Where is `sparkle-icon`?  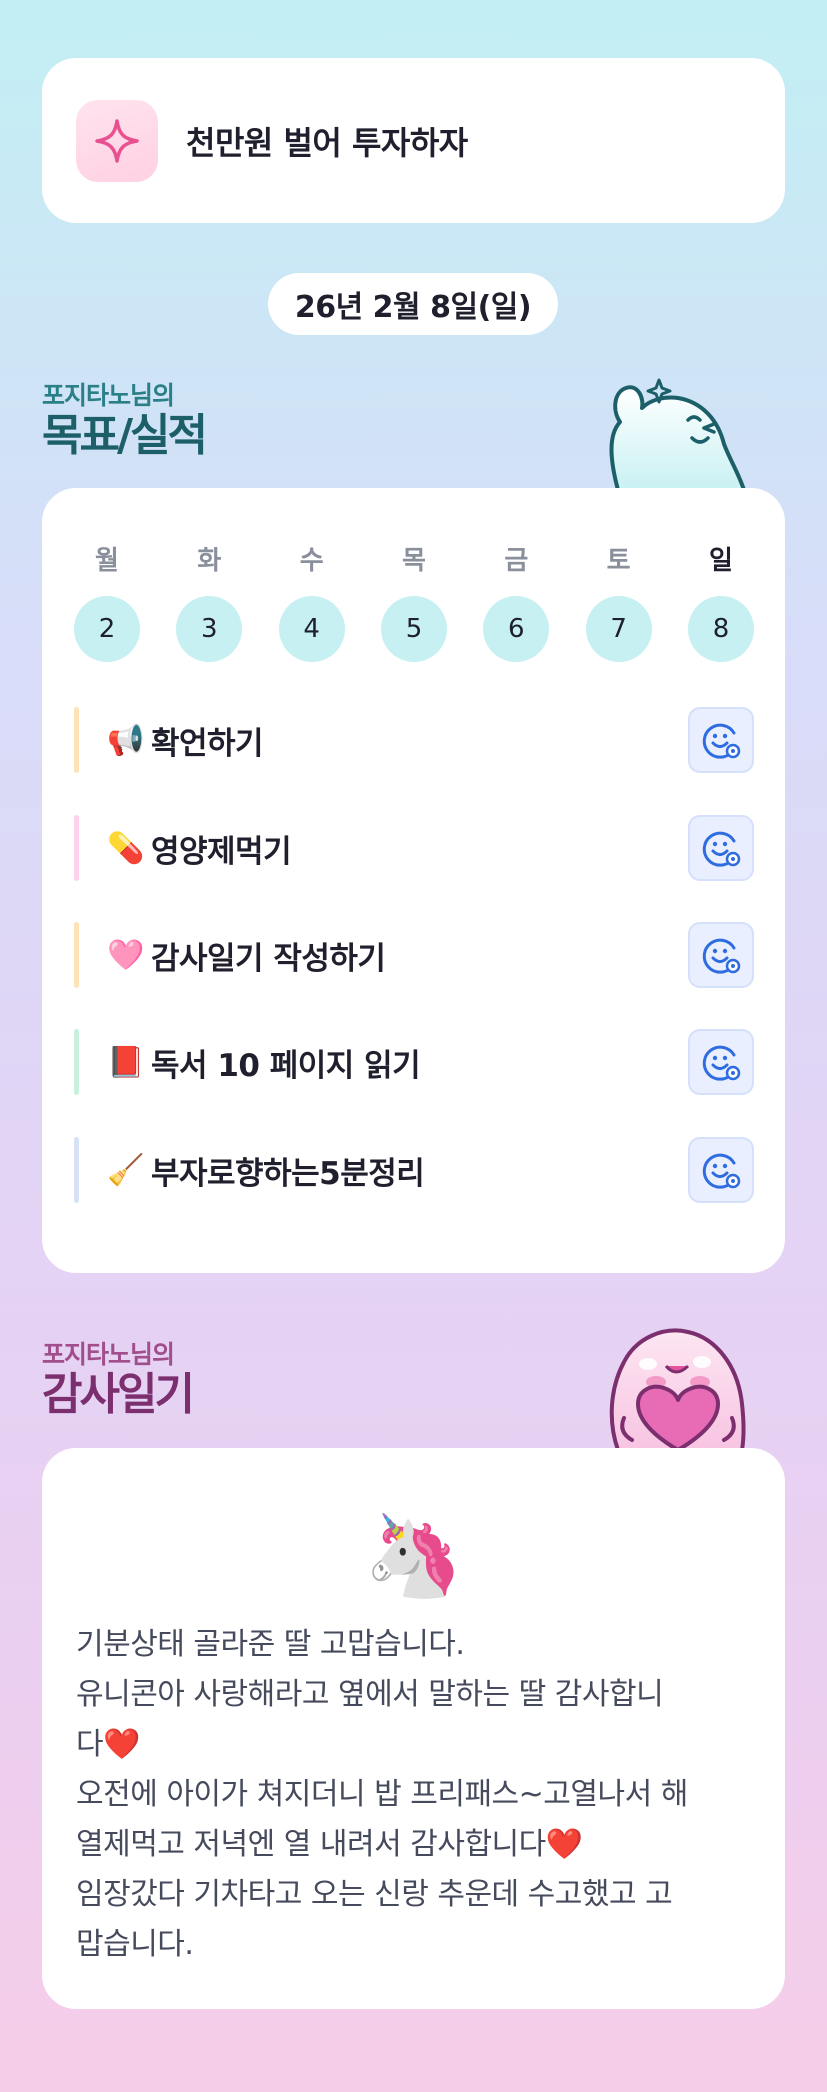 sparkle-icon is located at coordinates (117, 140).